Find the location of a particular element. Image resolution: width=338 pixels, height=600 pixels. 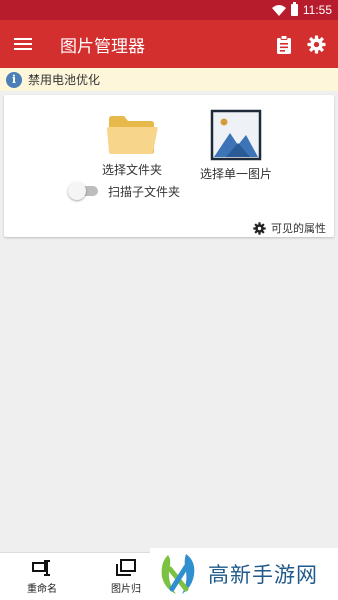

app-bar: 图片管理器 is located at coordinates (169, 44).